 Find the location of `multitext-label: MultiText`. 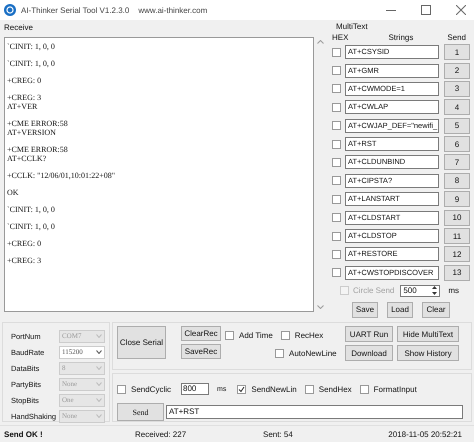

multitext-label: MultiText is located at coordinates (352, 27).